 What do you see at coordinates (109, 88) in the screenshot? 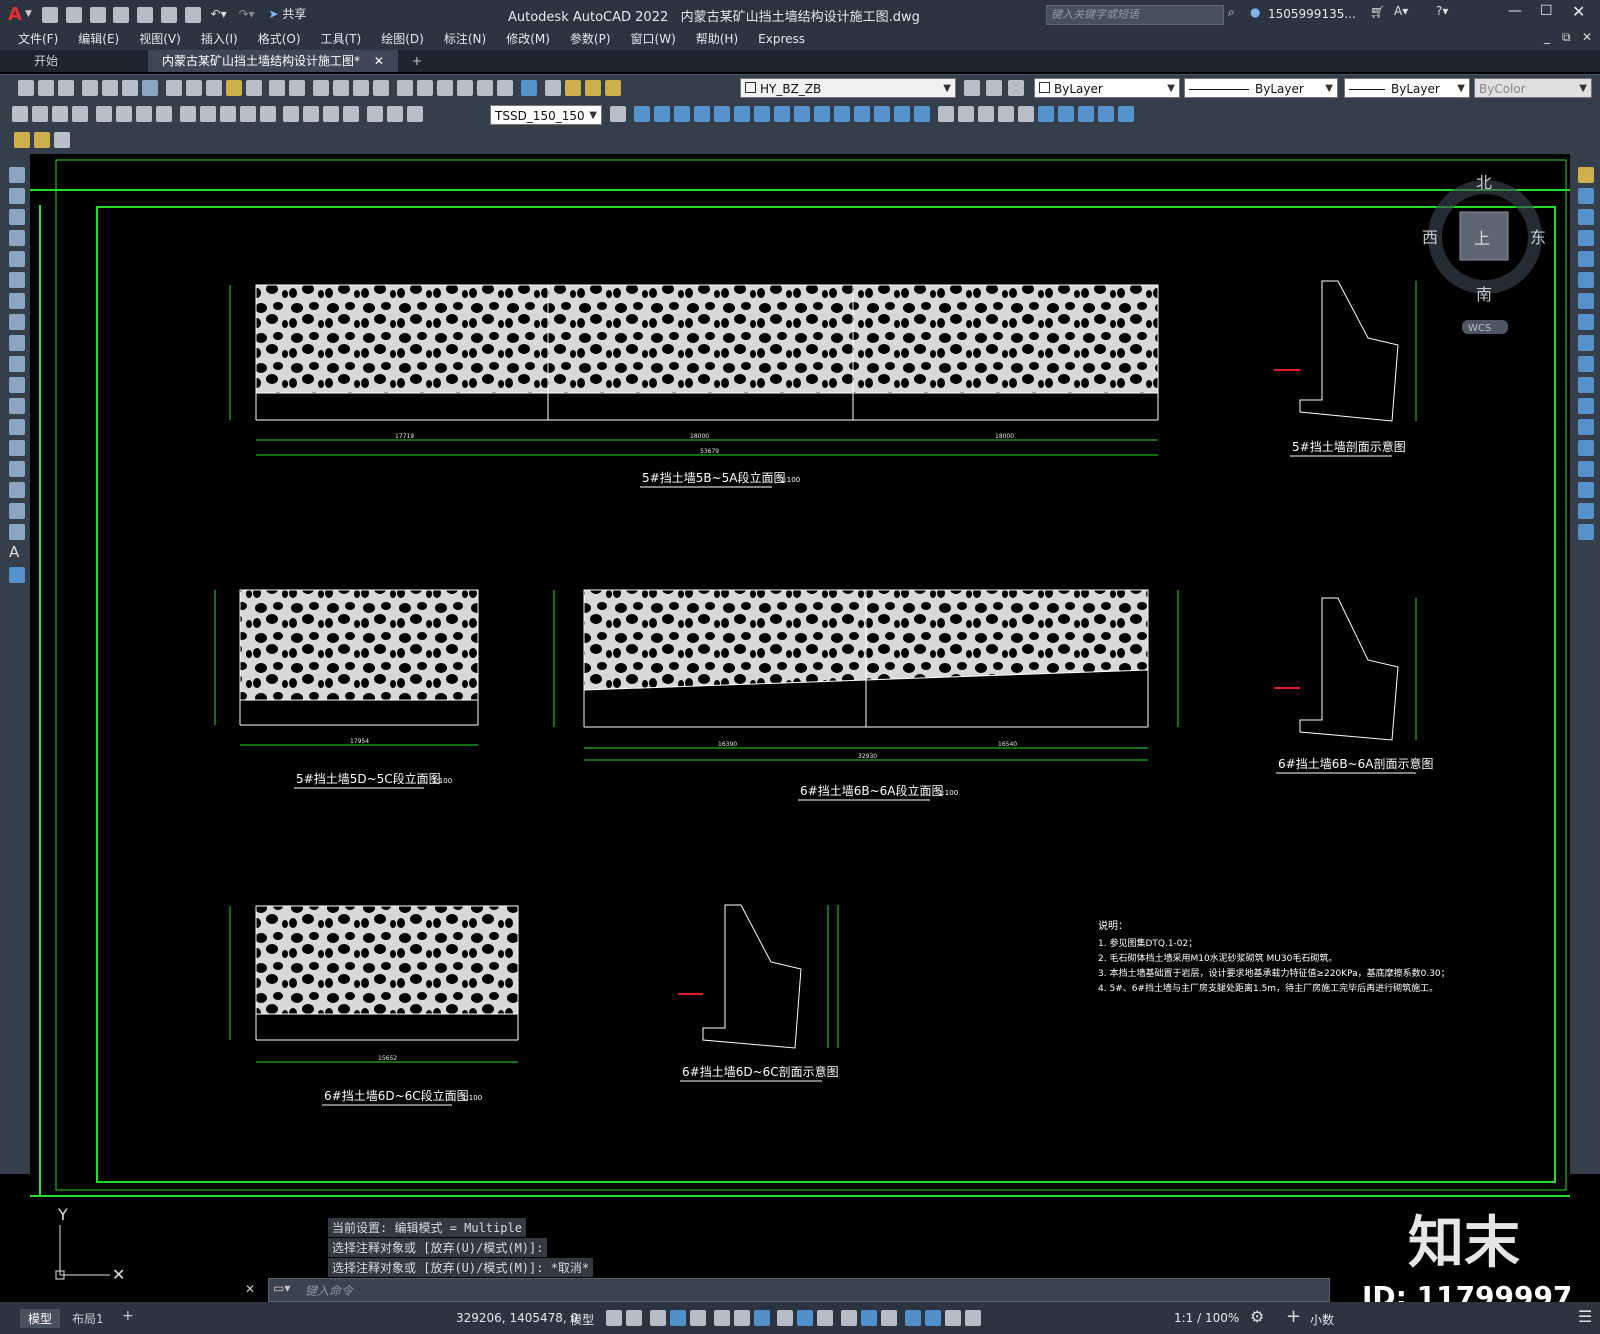
I see `print-preview-icon` at bounding box center [109, 88].